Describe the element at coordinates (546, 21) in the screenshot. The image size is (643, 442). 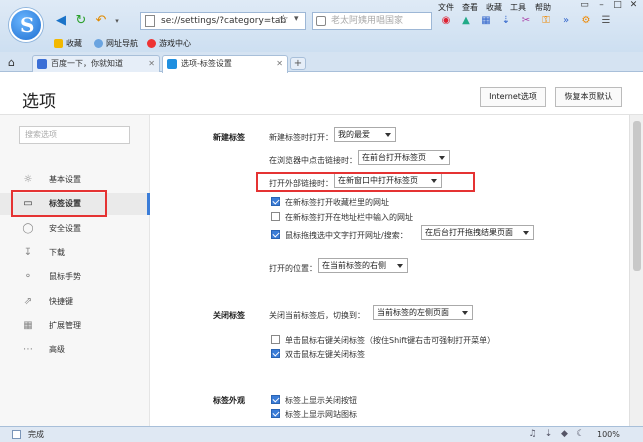
I see `key-tool-icon: ⚿` at that location.